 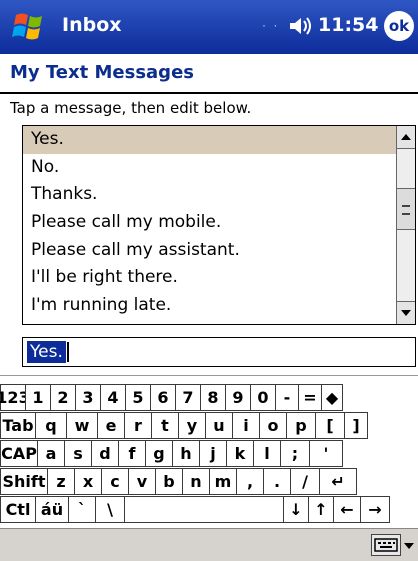 What do you see at coordinates (92, 25) in the screenshot?
I see `app-title: Inbox` at bounding box center [92, 25].